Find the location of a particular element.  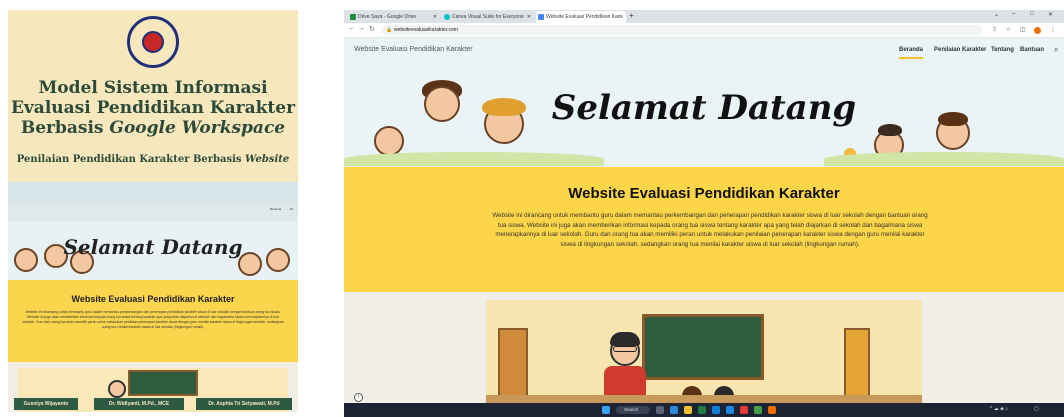

reload-icon: ↻ is located at coordinates (372, 29).